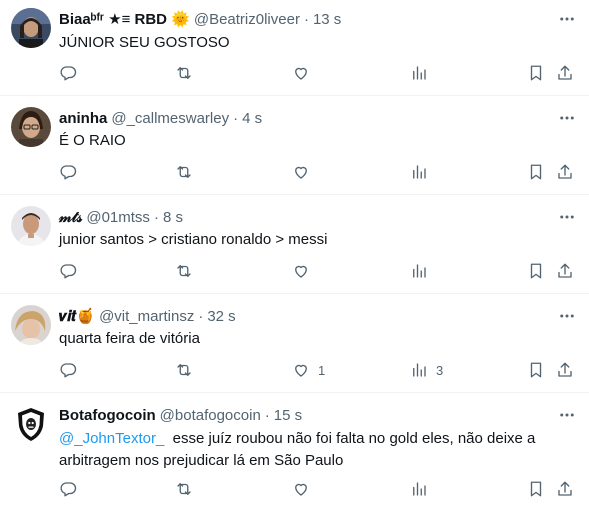  Describe the element at coordinates (173, 217) in the screenshot. I see `timestamp: 8 s` at that location.